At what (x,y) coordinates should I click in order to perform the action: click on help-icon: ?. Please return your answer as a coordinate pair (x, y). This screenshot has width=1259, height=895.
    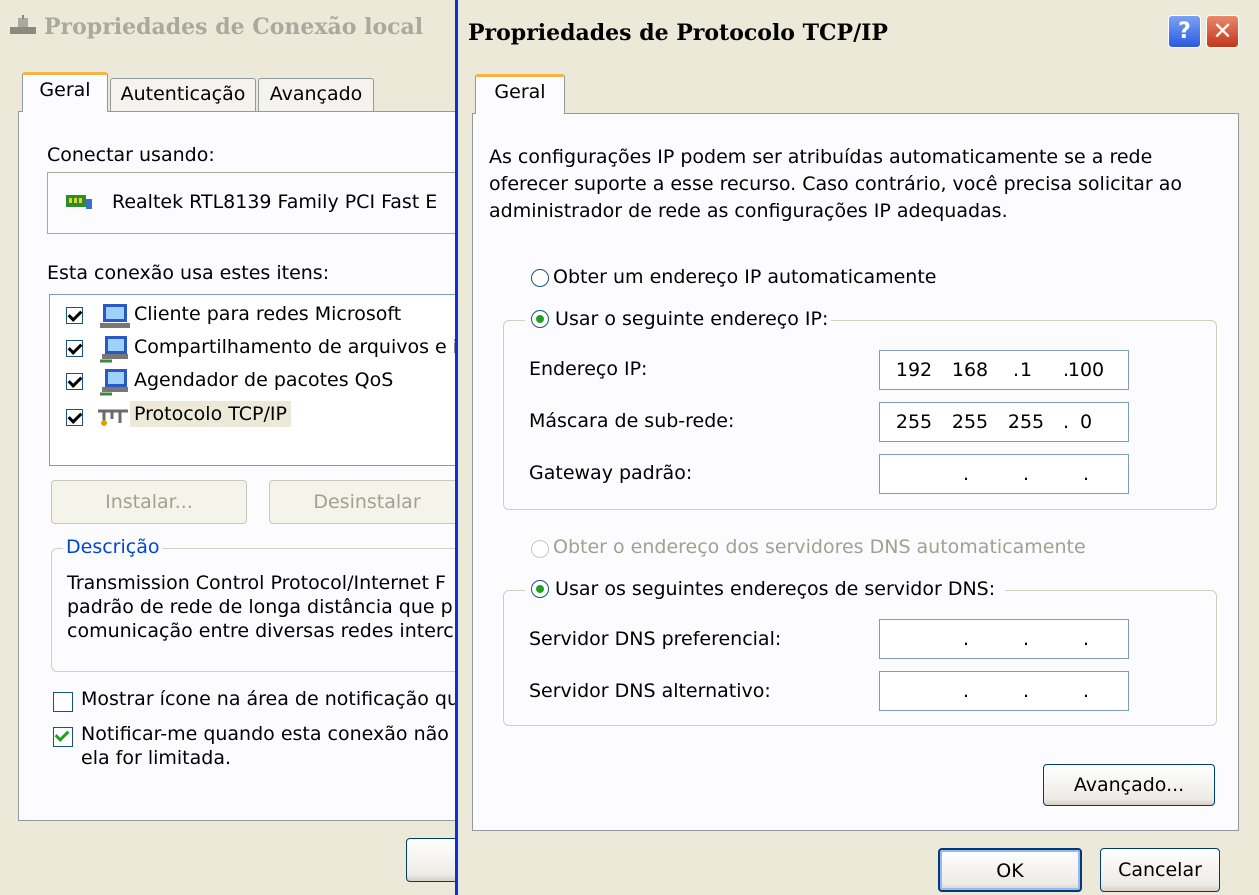
    Looking at the image, I should click on (1184, 31).